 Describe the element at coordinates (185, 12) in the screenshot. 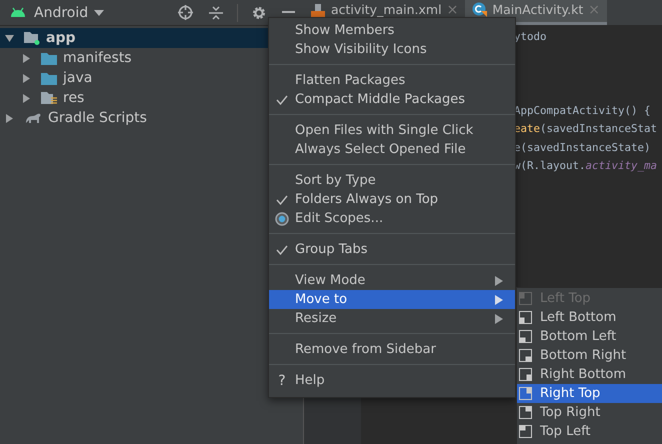

I see `crosshair-icon` at that location.